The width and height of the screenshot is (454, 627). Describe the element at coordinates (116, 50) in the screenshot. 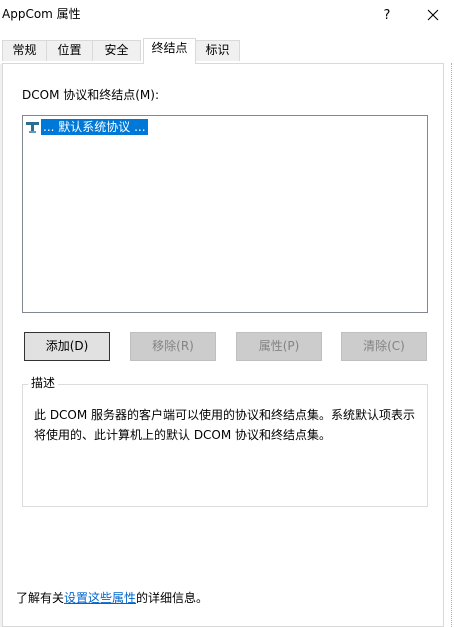

I see `tab-security: 安全` at that location.